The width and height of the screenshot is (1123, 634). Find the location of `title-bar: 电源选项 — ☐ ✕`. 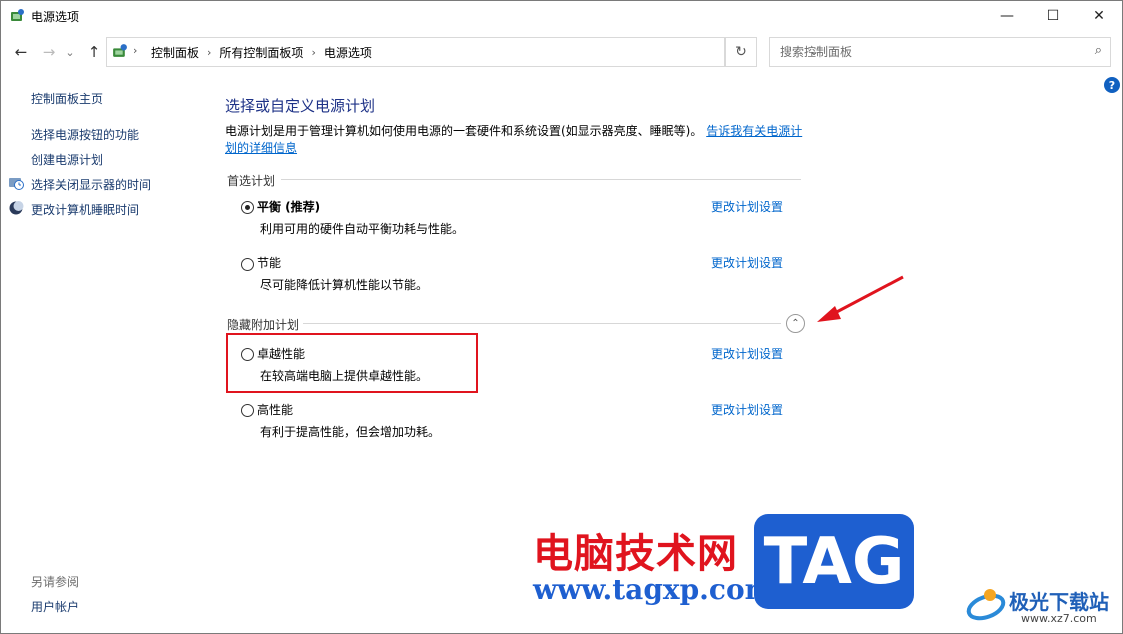

title-bar: 电源选项 — ☐ ✕ is located at coordinates (561, 16).